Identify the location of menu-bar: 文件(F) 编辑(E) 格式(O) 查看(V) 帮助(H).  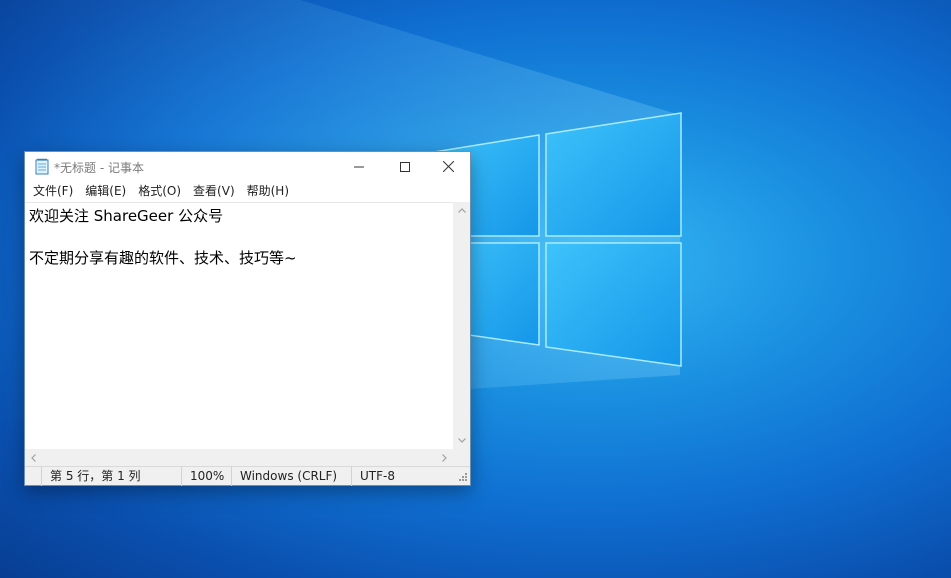
(247, 191).